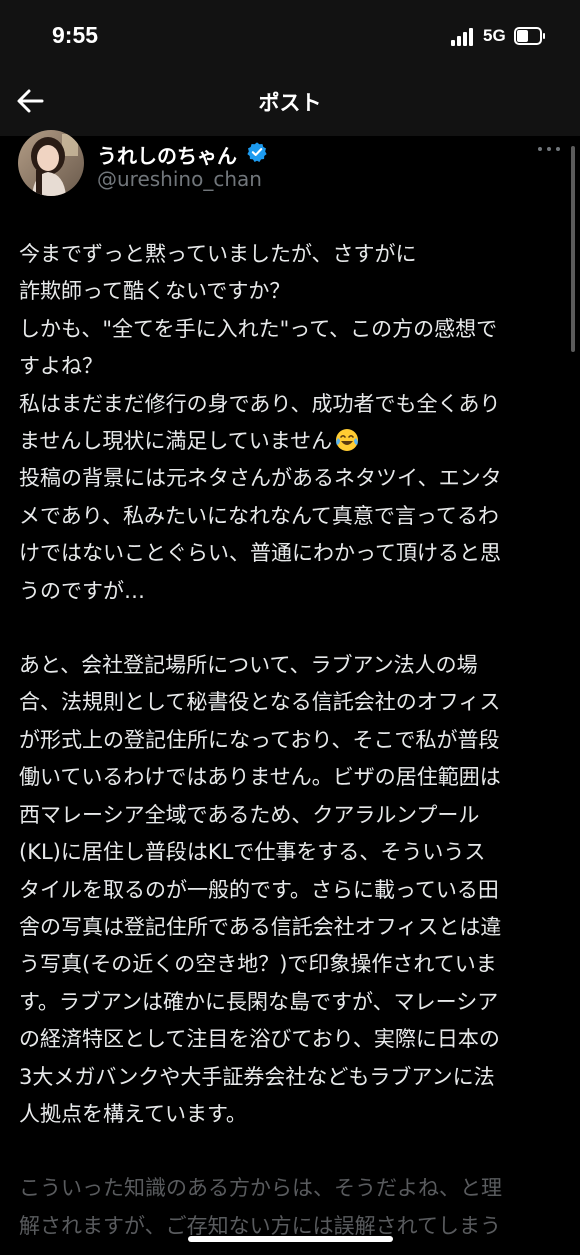  I want to click on post-text-line-content: 西マレーシア全域であるため、クアラルンプール, so click(249, 814).